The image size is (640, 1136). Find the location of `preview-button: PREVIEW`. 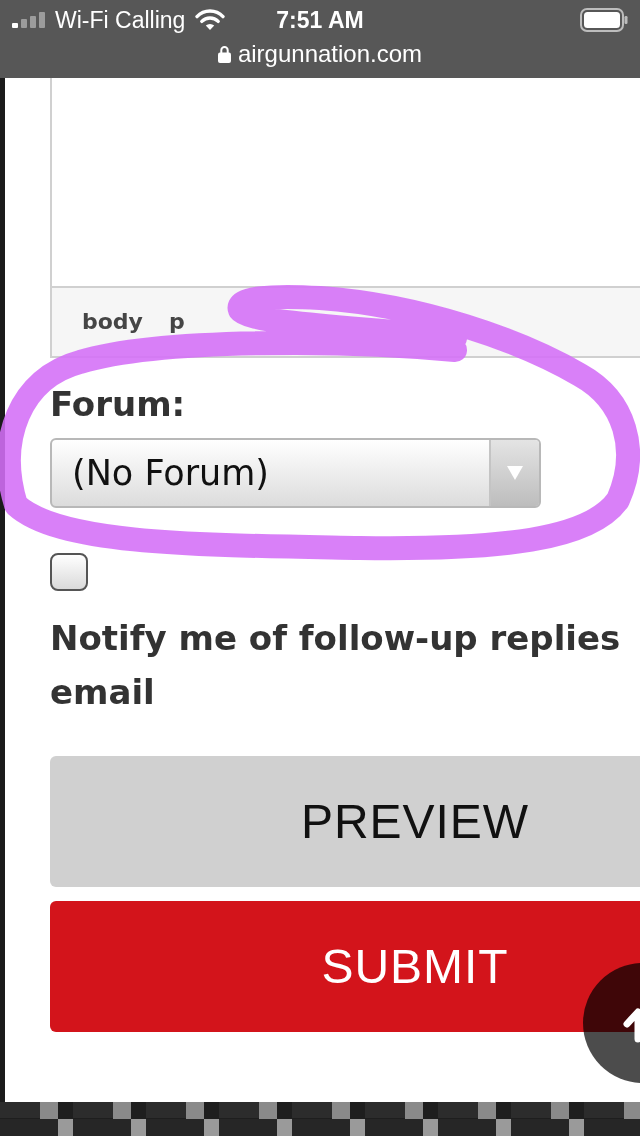

preview-button: PREVIEW is located at coordinates (345, 821).